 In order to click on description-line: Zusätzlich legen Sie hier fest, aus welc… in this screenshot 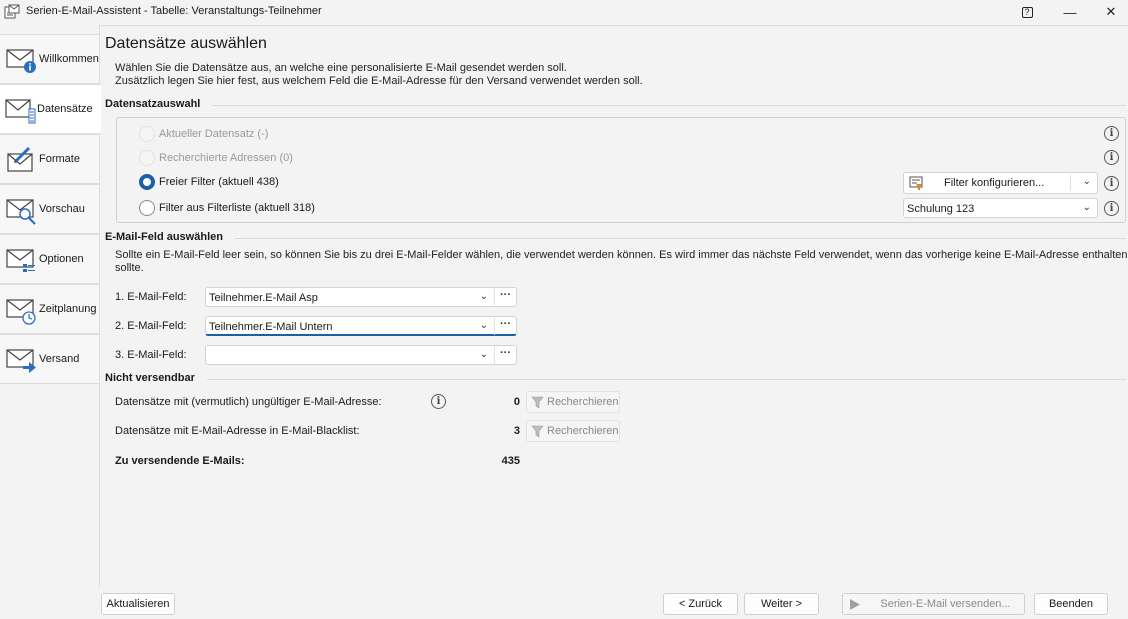, I will do `click(379, 81)`.